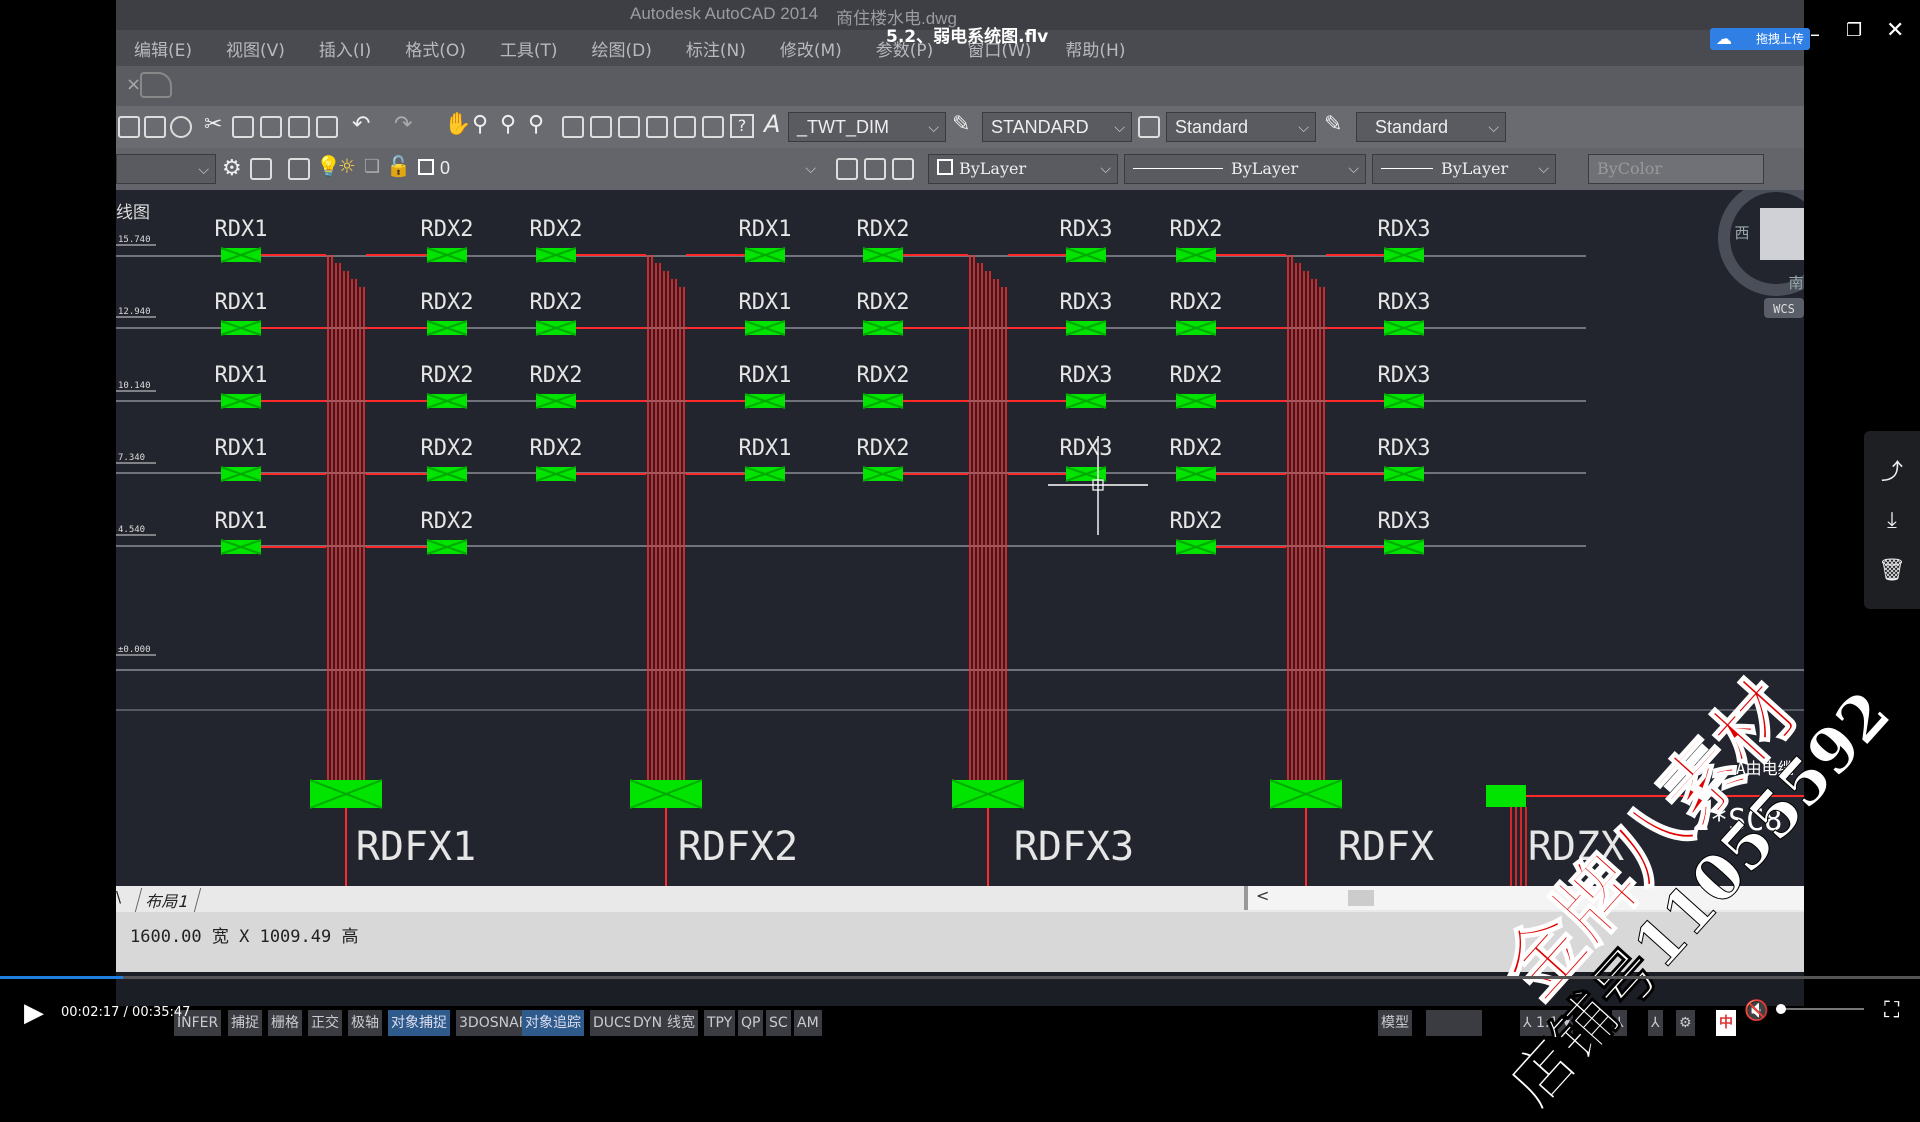 This screenshot has height=1122, width=1920. Describe the element at coordinates (960, 942) in the screenshot. I see `command-window: 1600.00 宽 X 1009.49 高` at that location.